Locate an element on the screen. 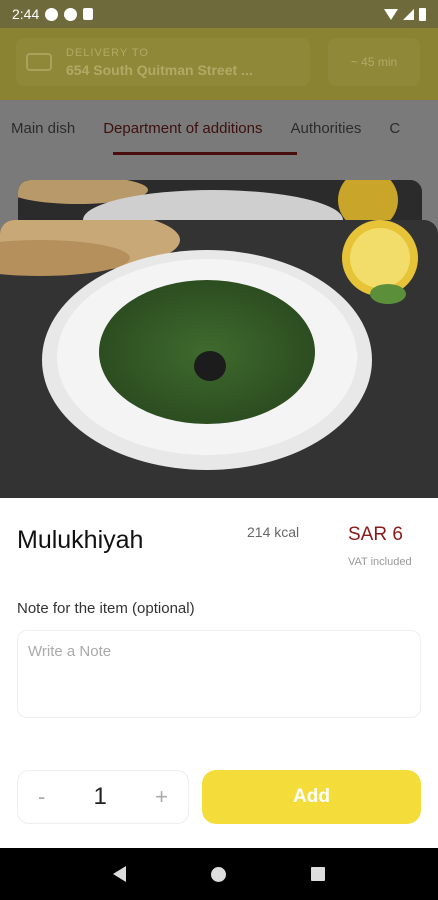  item-name: Mulukhiyah is located at coordinates (80, 540).